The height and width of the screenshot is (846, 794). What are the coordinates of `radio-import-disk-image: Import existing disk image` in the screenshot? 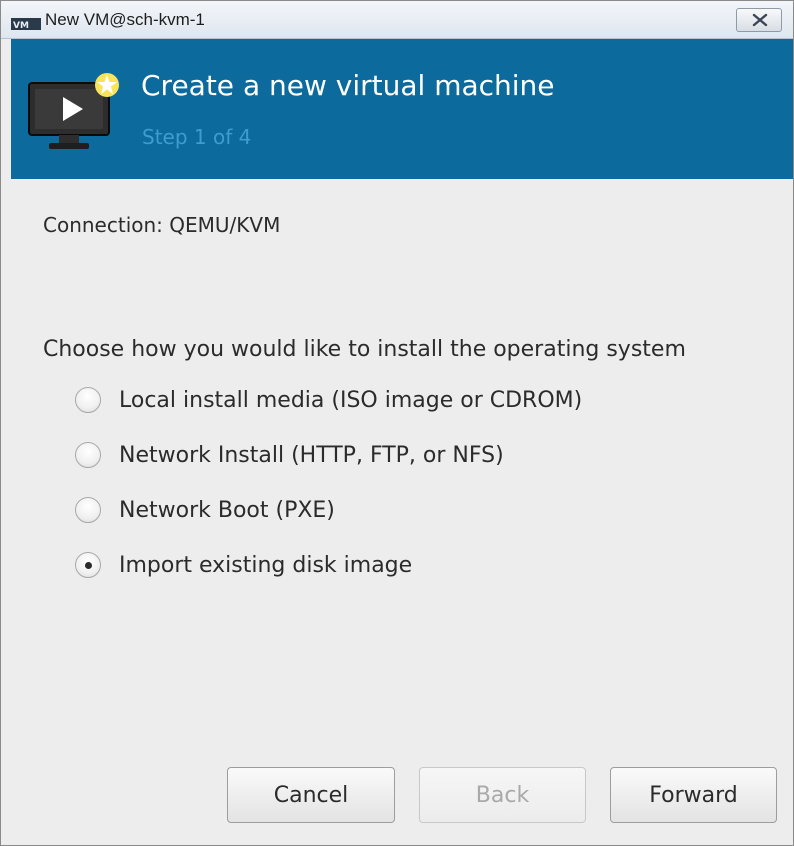 It's located at (243, 565).